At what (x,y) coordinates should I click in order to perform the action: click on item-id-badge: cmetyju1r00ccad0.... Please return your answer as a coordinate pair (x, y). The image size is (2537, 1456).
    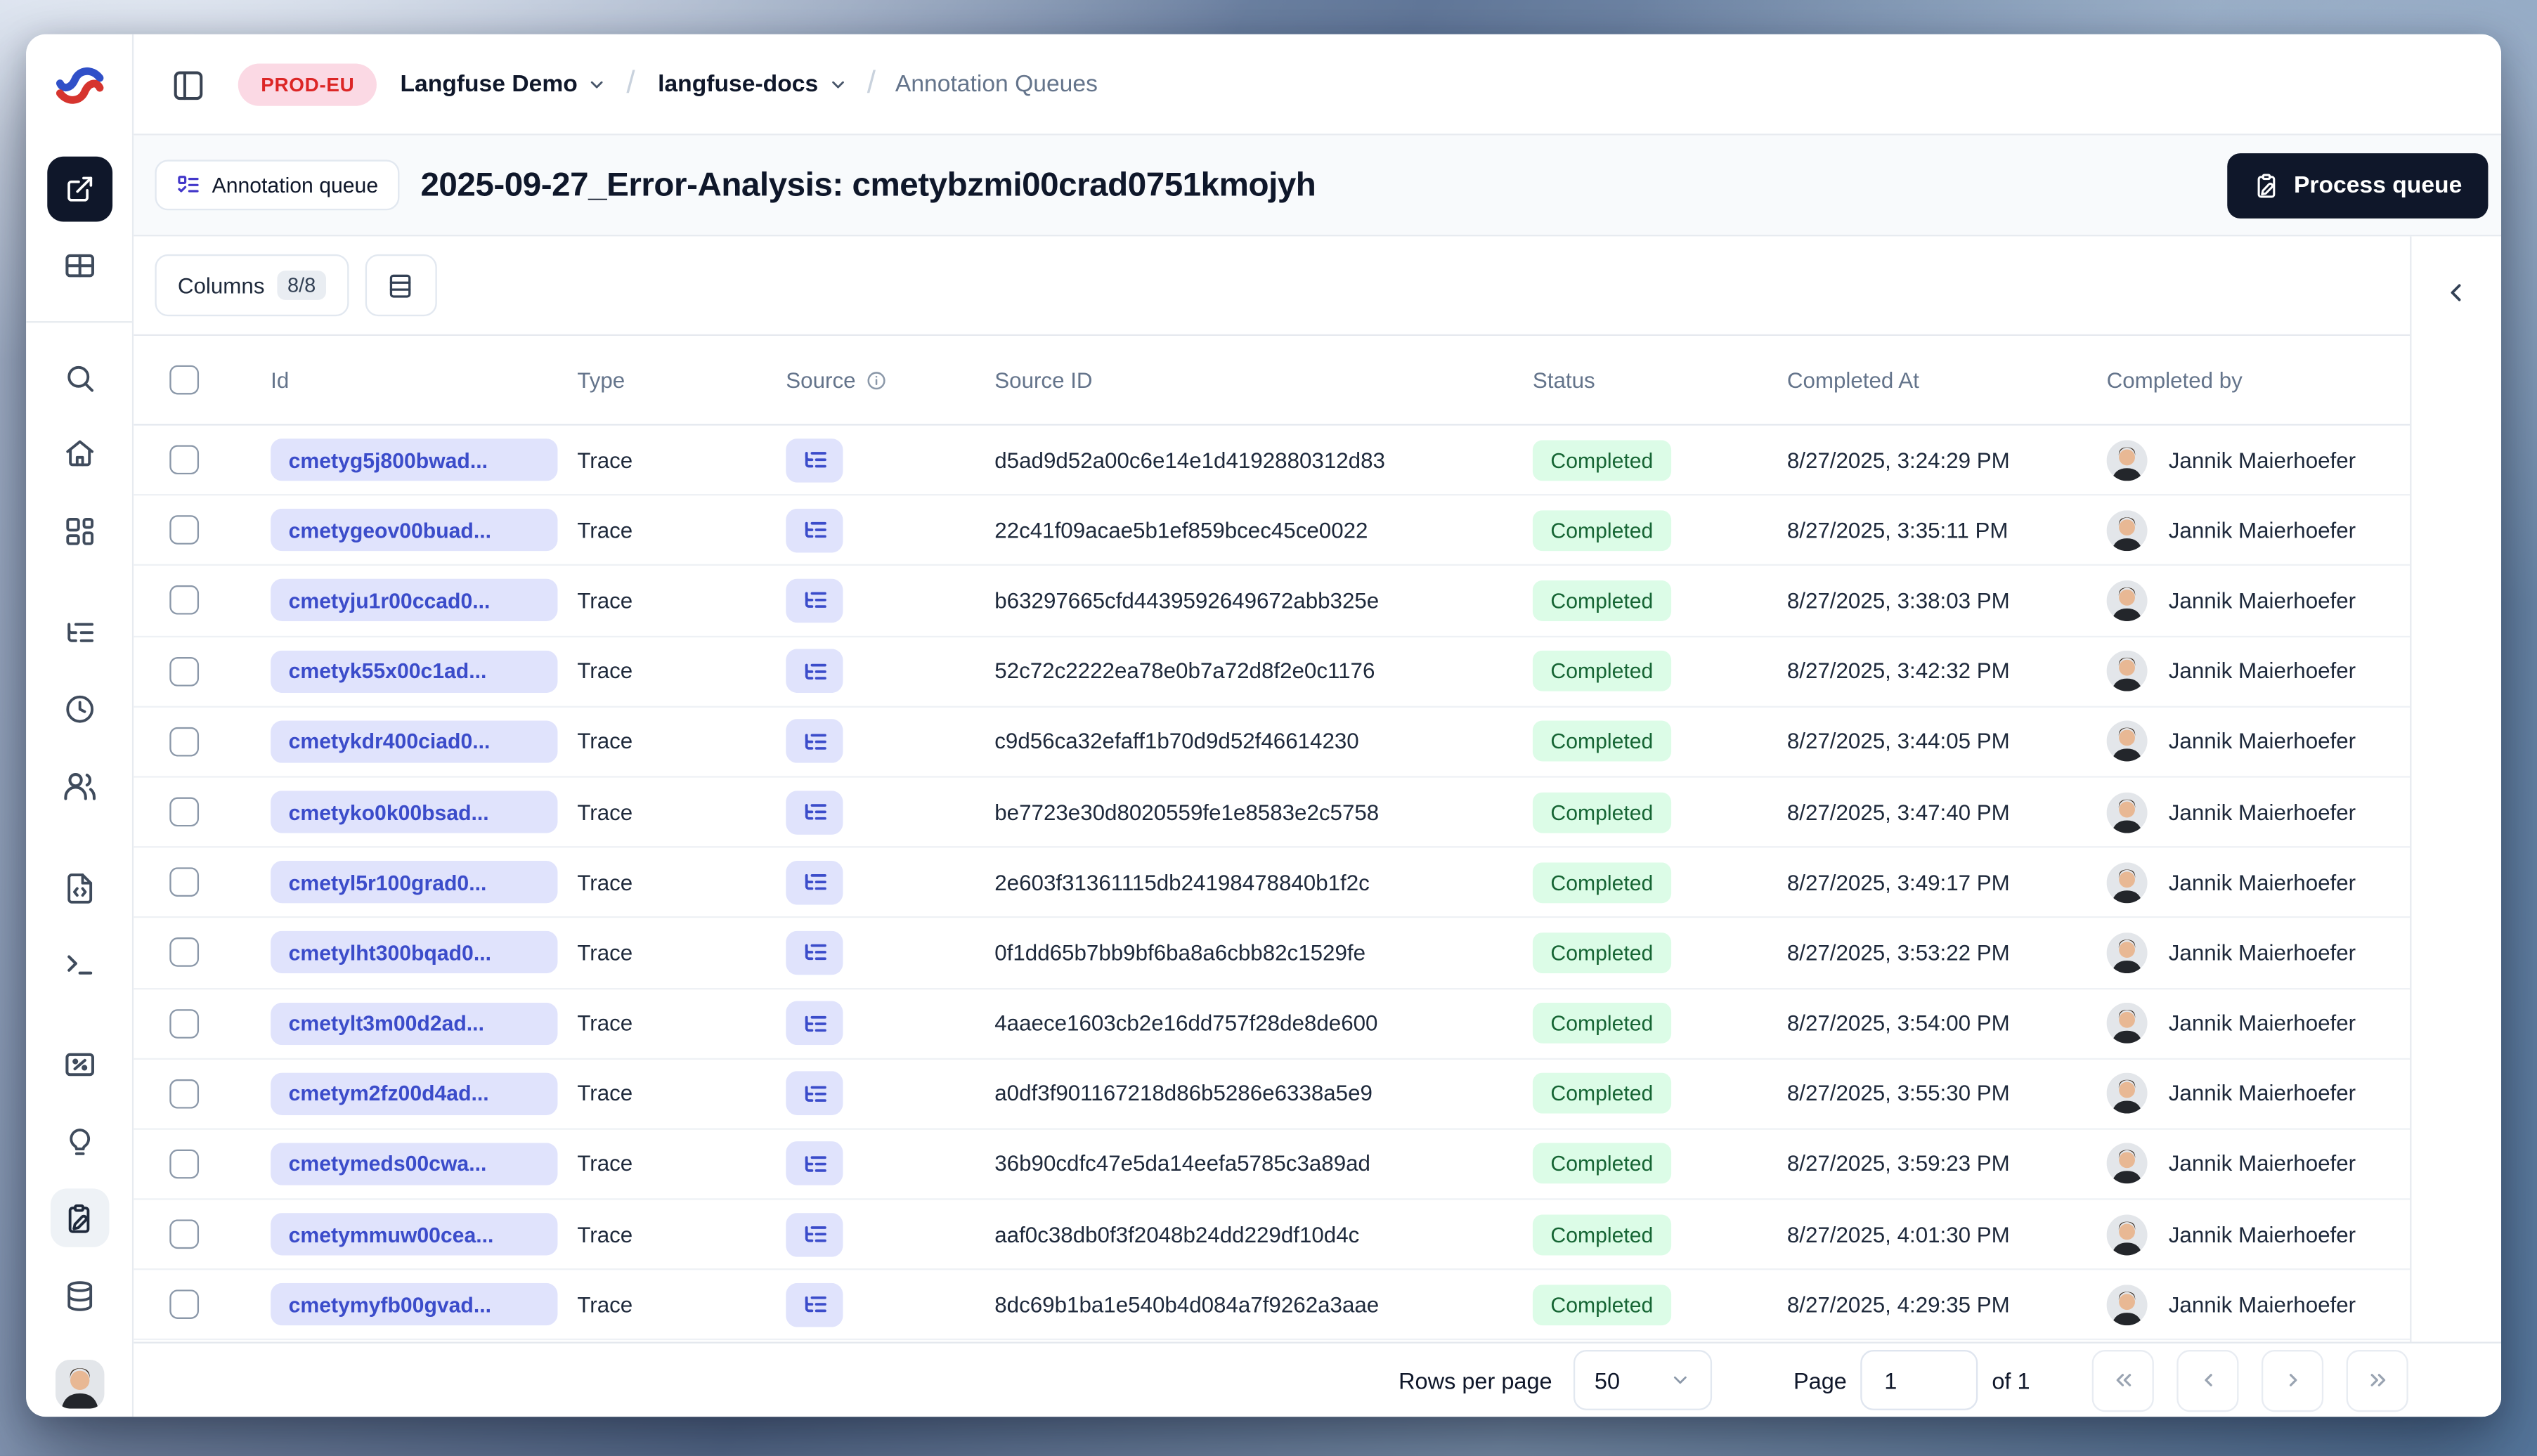
    Looking at the image, I should click on (415, 601).